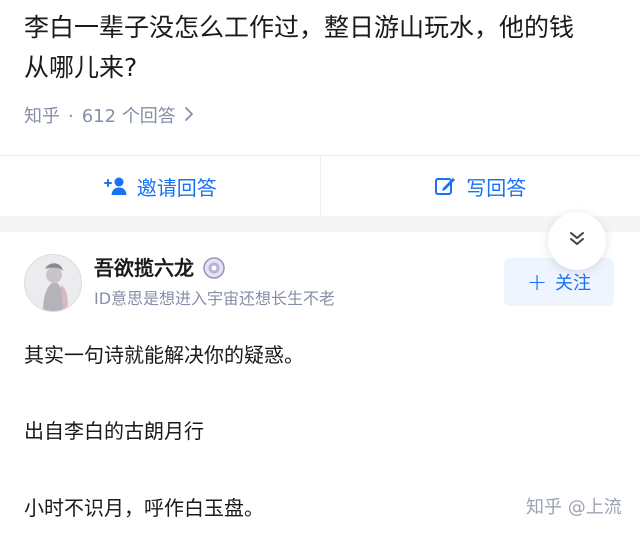  I want to click on follow-label: 关注, so click(573, 283).